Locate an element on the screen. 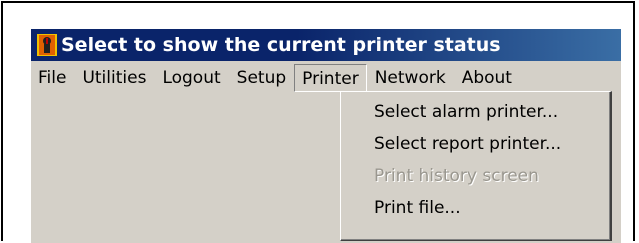 This screenshot has height=243, width=639. menu-network: Network is located at coordinates (410, 78).